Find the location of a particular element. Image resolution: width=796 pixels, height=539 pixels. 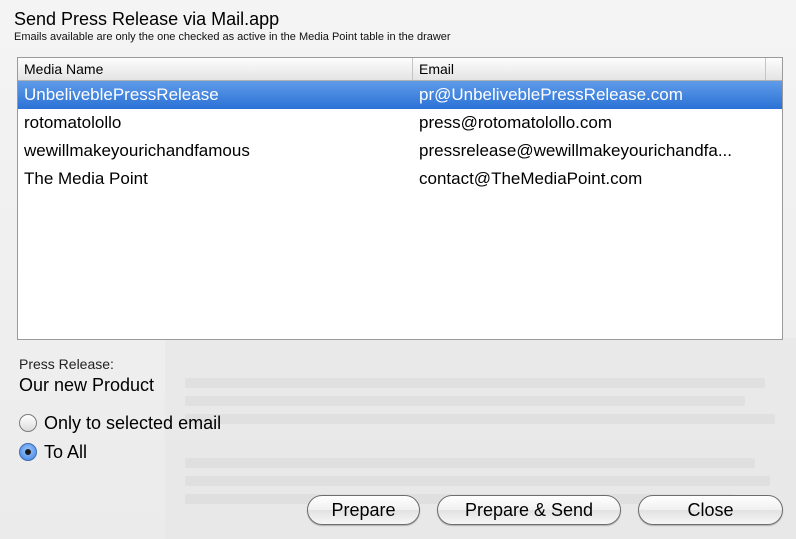

media-name-cell: rotomatolollo is located at coordinates (73, 122).